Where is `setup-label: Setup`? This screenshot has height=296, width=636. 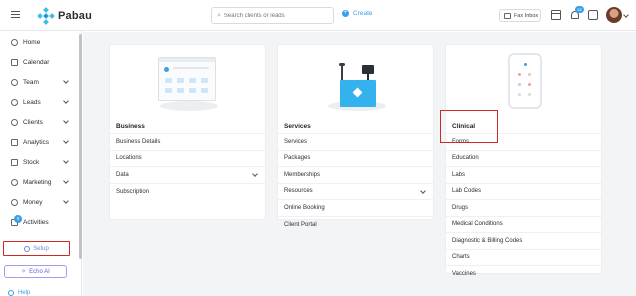
setup-label: Setup is located at coordinates (41, 248).